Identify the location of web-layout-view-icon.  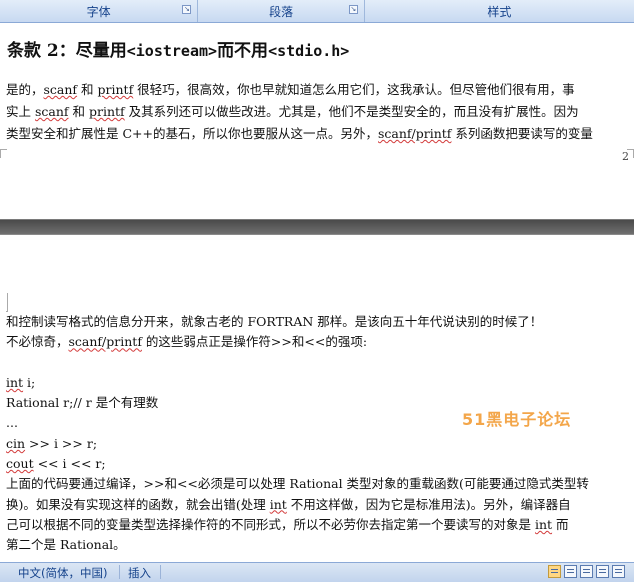
(586, 571).